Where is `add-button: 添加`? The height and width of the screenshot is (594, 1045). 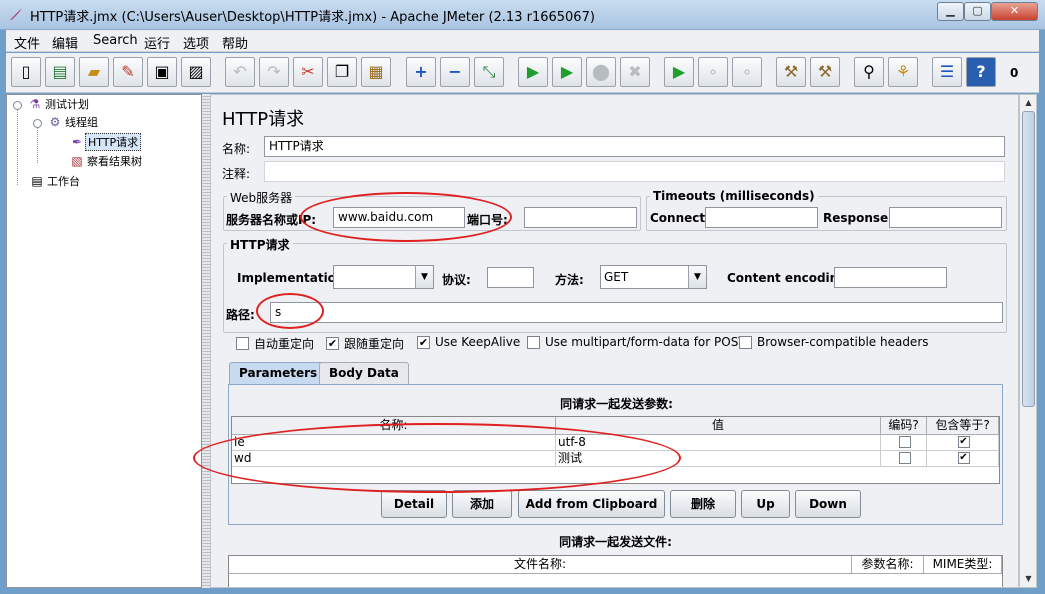 add-button: 添加 is located at coordinates (482, 504).